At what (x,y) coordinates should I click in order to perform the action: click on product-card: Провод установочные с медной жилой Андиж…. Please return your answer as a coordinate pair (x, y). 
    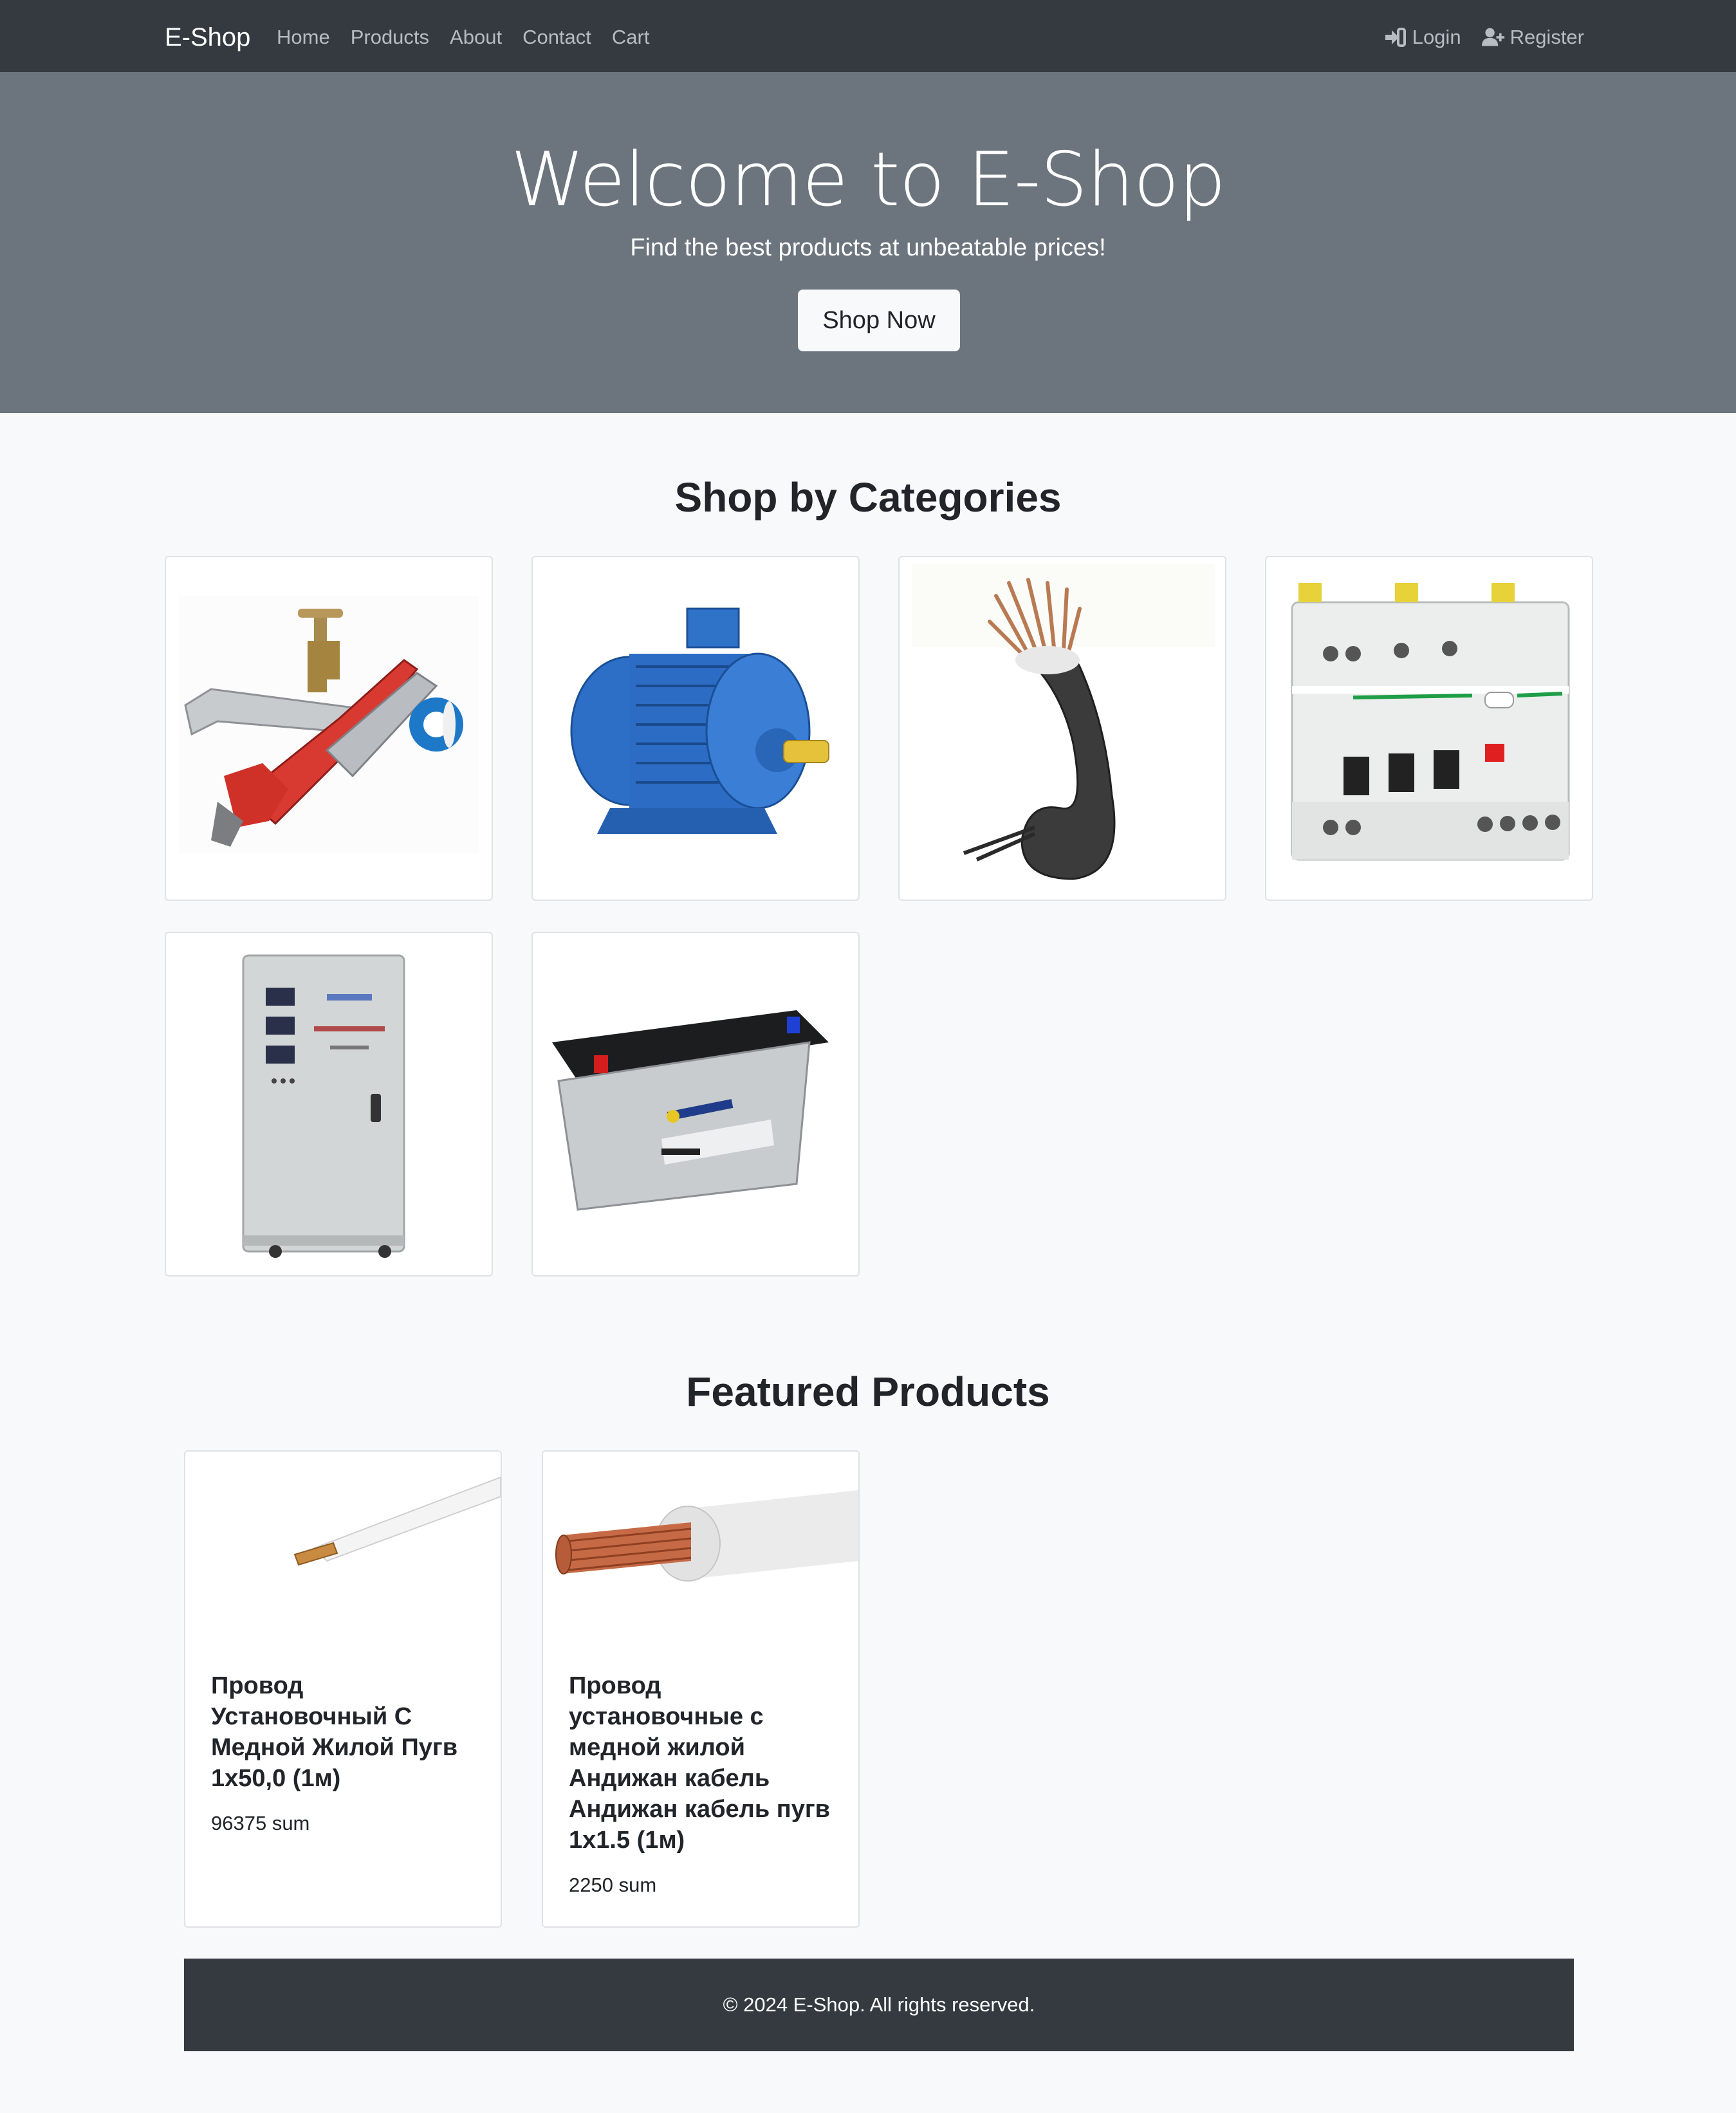
    Looking at the image, I should click on (701, 1689).